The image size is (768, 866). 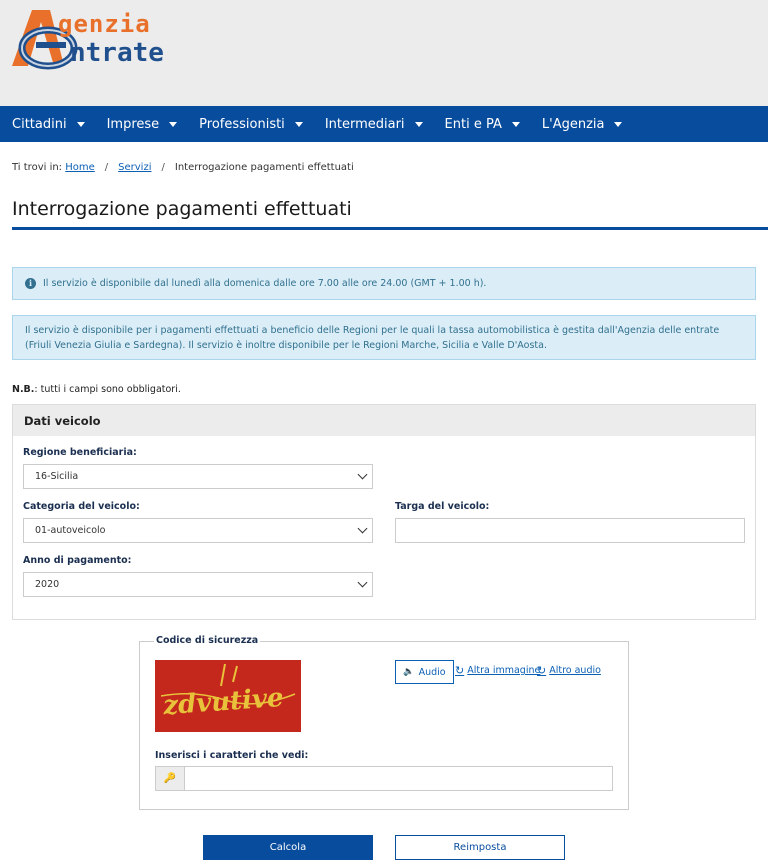 I want to click on nav-item-professionisti: Professionisti, so click(x=251, y=124).